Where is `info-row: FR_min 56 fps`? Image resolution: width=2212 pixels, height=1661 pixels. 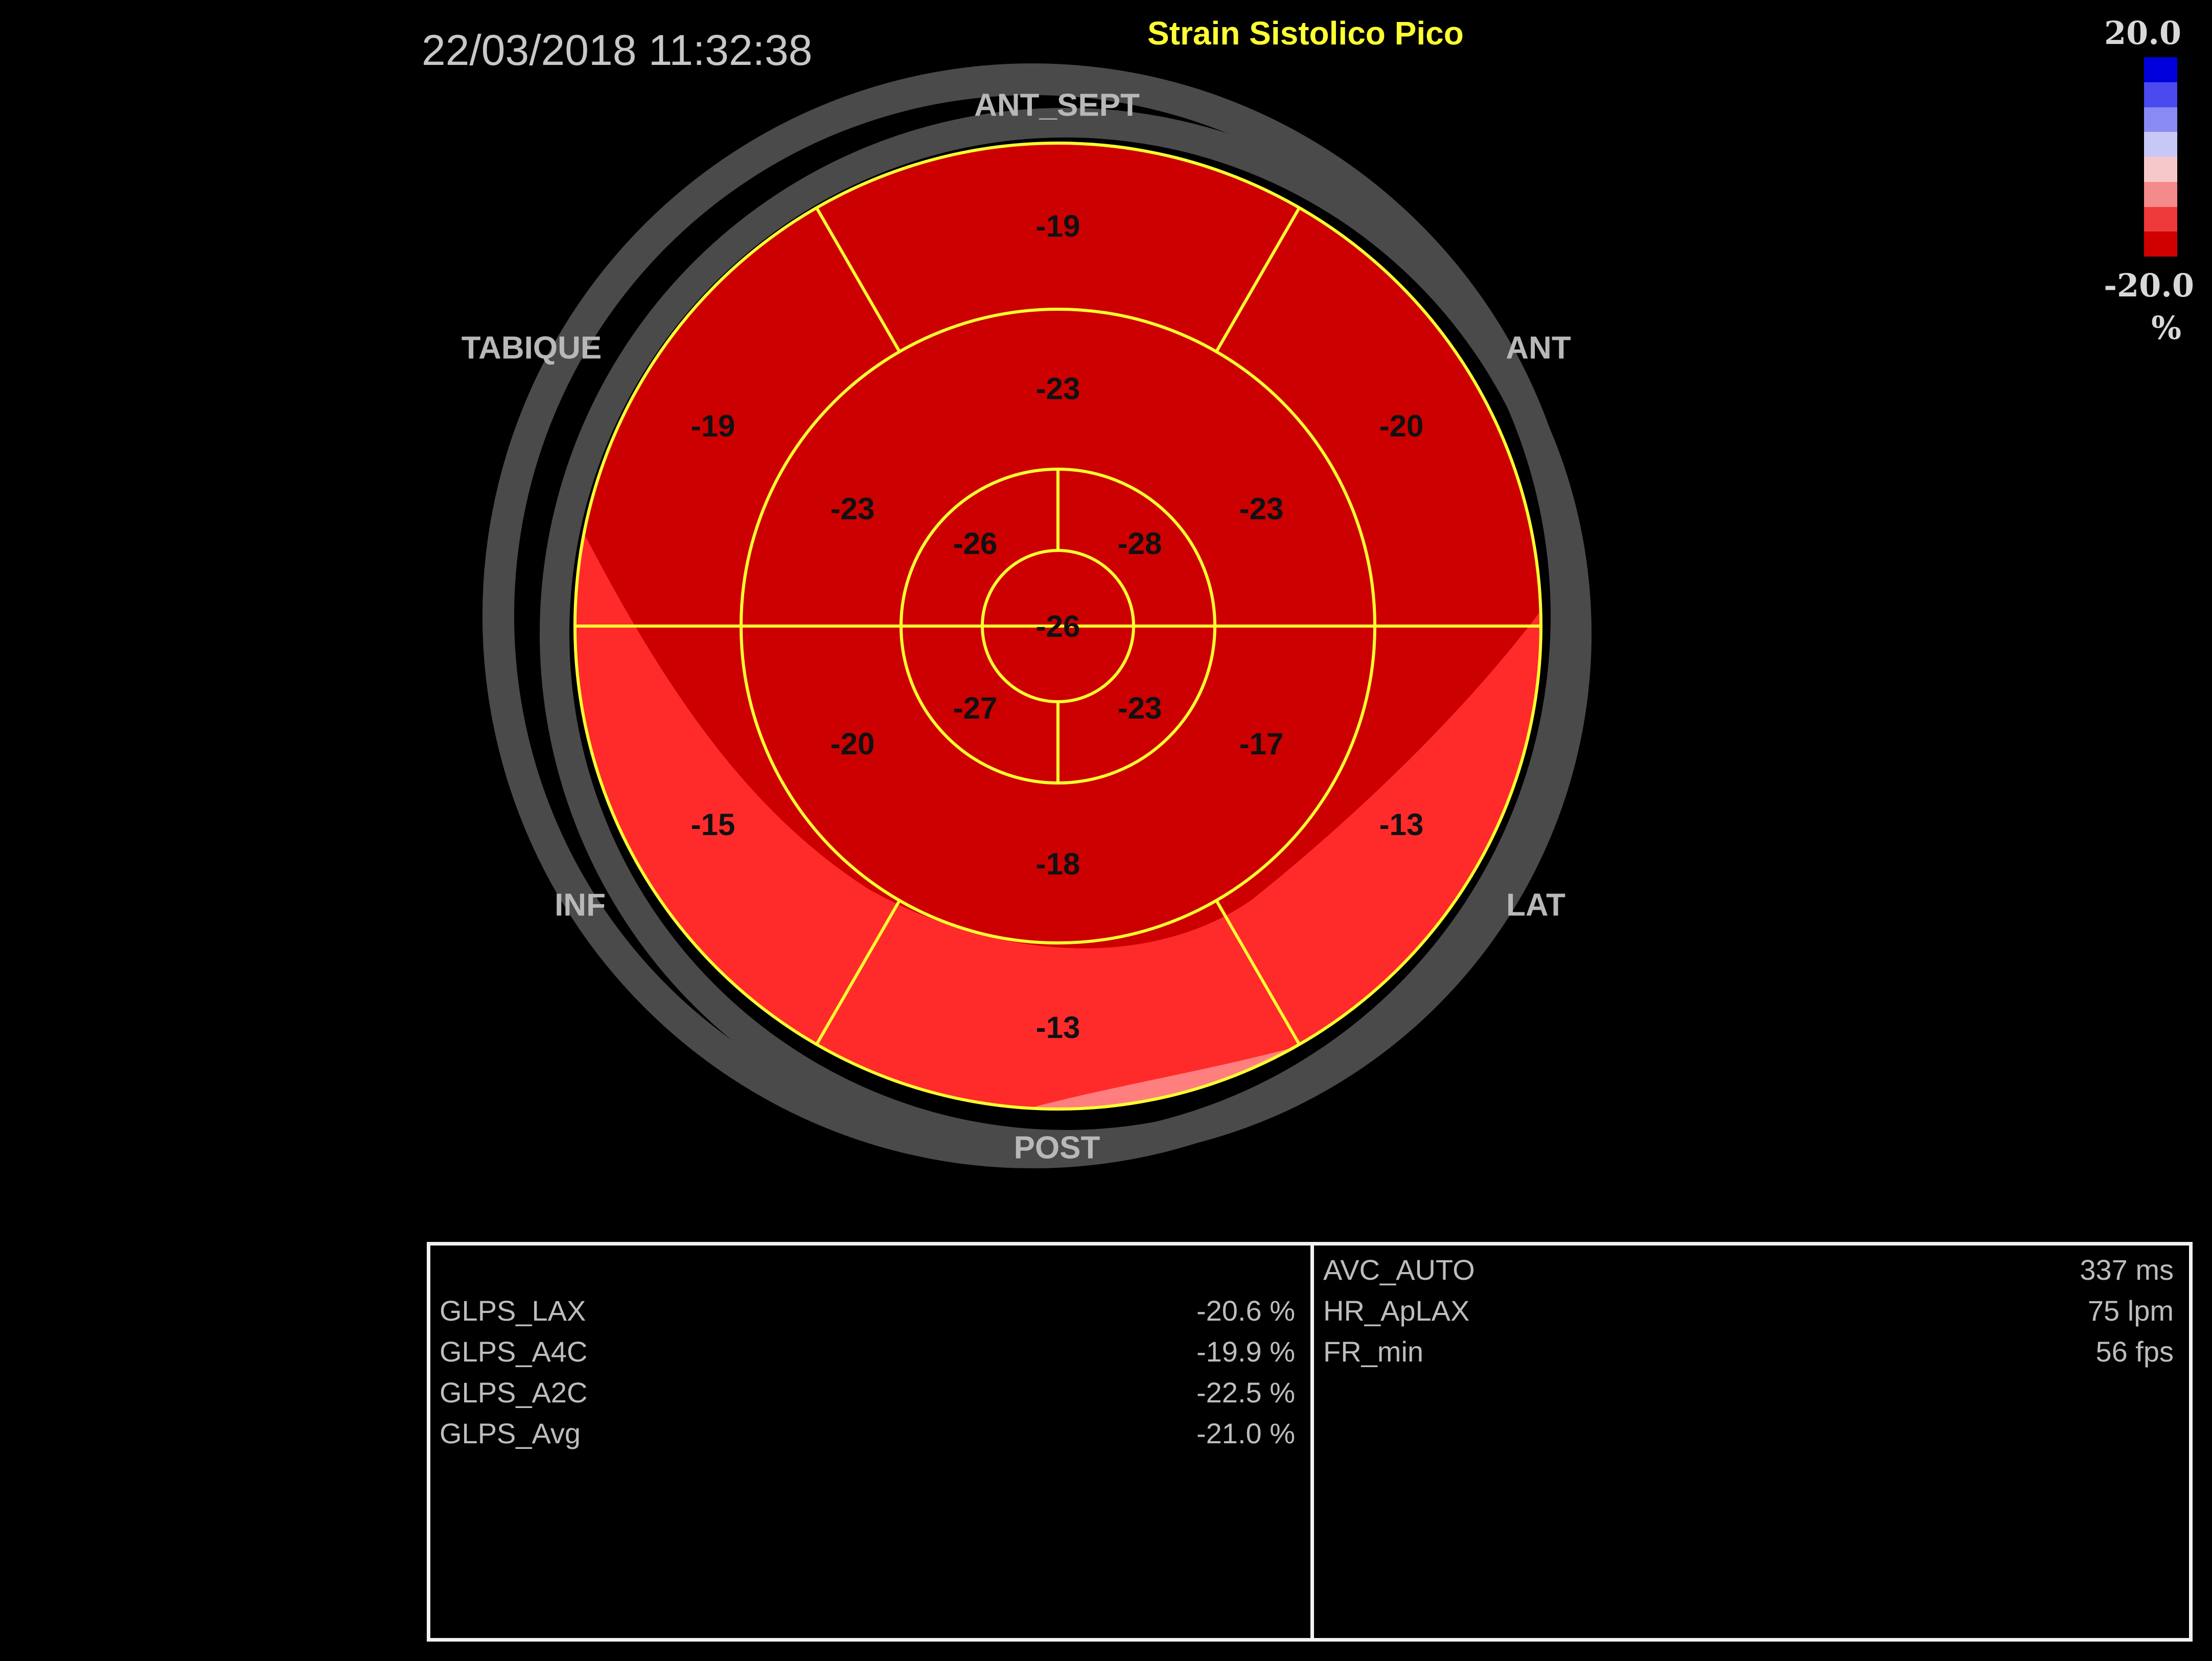
info-row: FR_min 56 fps is located at coordinates (1748, 1355).